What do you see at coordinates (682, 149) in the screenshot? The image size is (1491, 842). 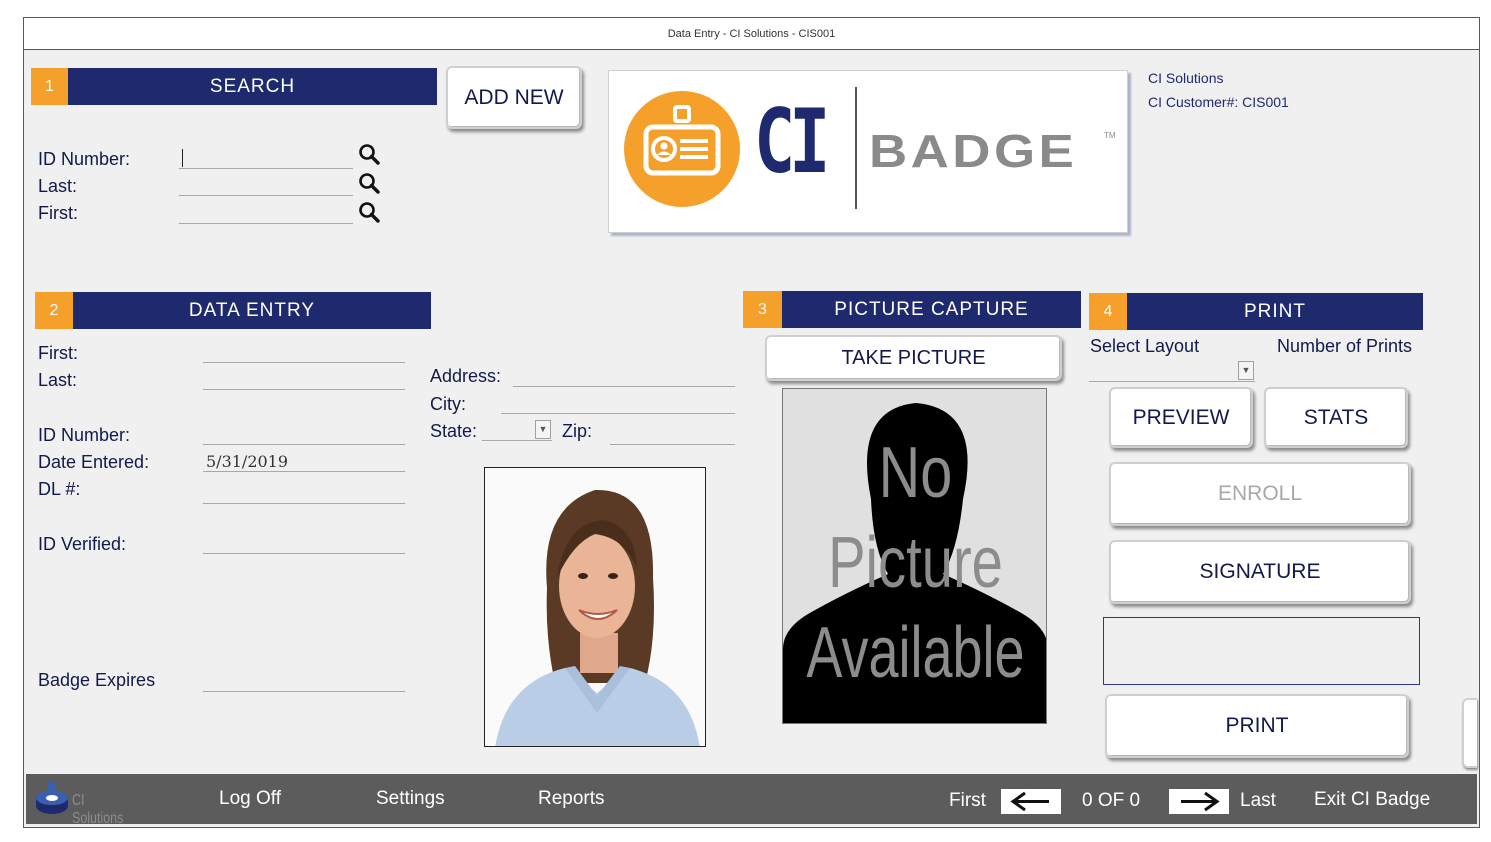 I see `badge-icon` at bounding box center [682, 149].